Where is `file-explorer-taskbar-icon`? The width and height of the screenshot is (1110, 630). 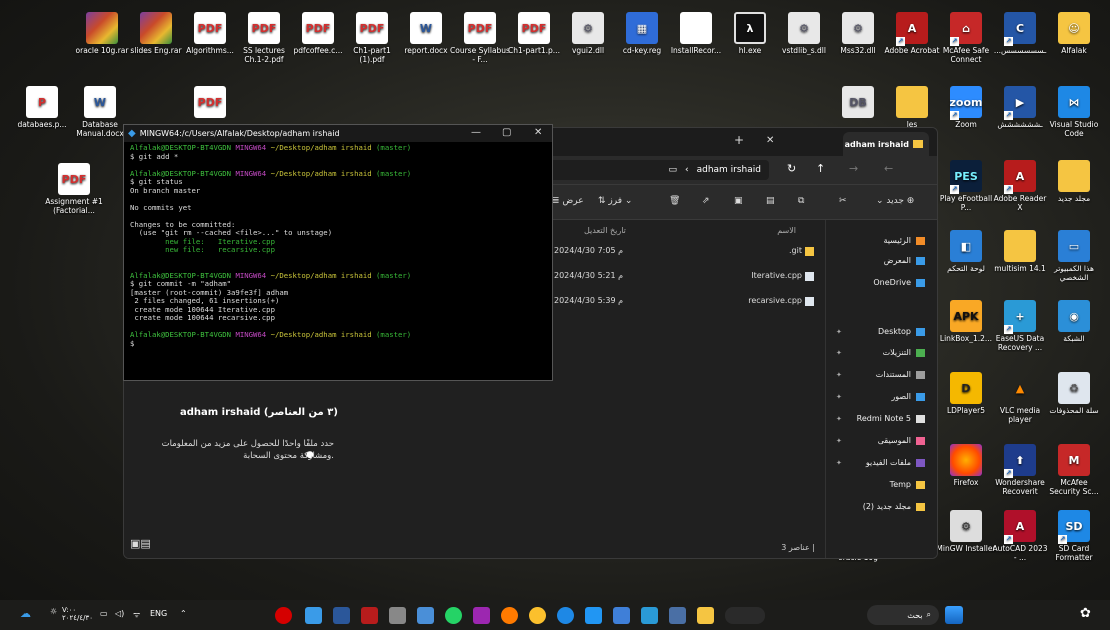 file-explorer-taskbar-icon is located at coordinates (705, 615).